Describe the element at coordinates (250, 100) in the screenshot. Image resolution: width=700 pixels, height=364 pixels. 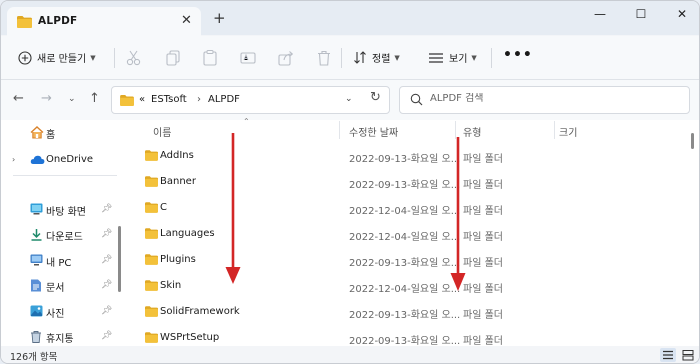
I see `address-bar: « ESTsoft › ALPDF ⌄` at that location.